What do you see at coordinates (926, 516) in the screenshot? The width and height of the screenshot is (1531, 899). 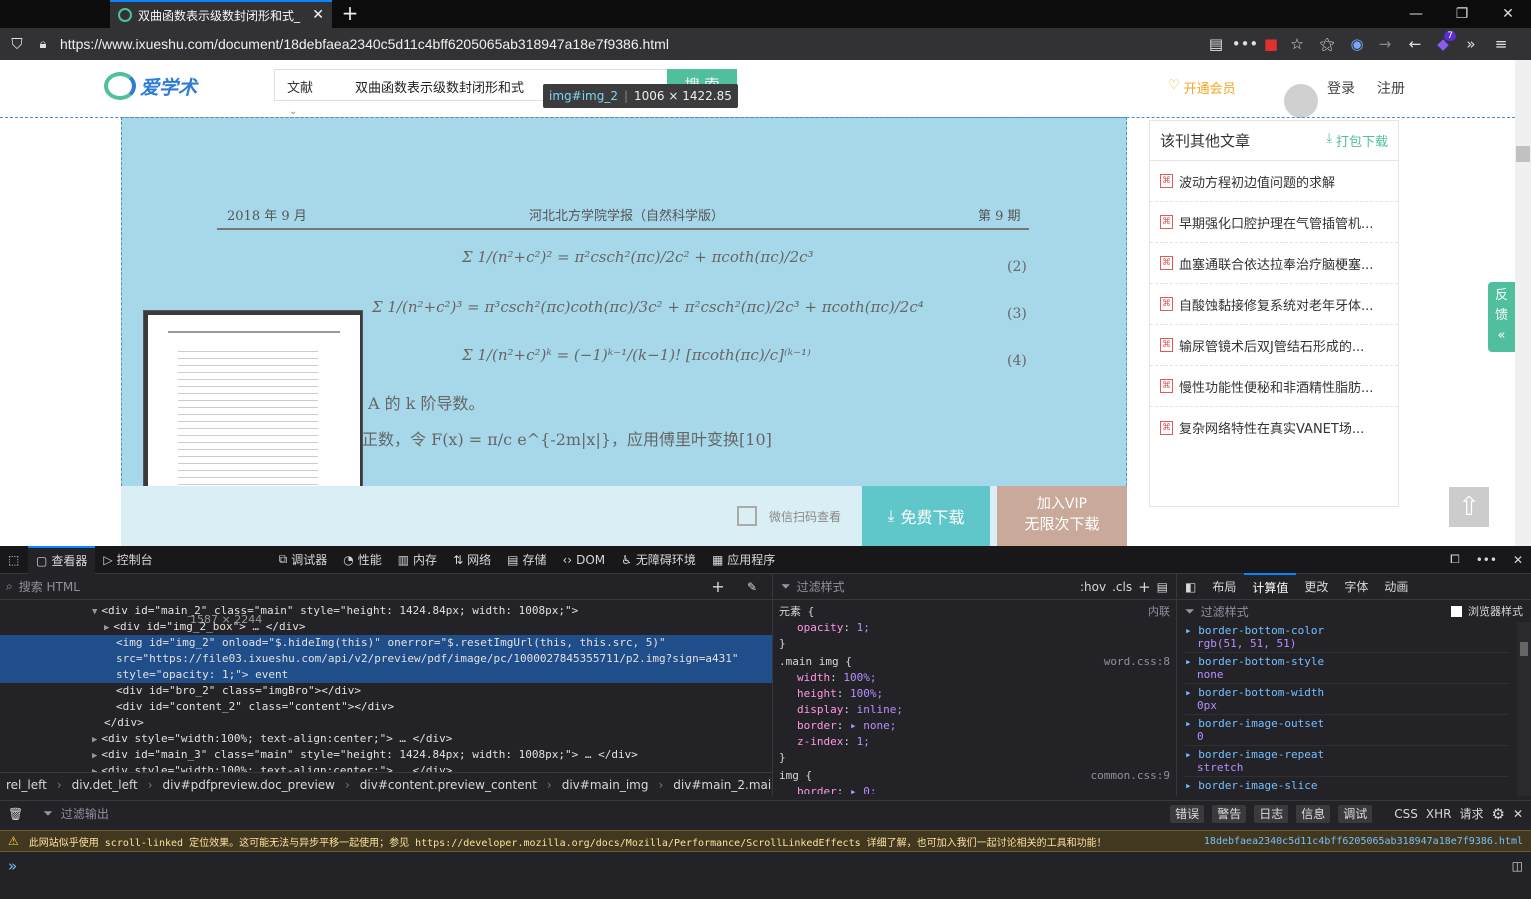 I see `free-download-button: ⤓ 免费下载` at bounding box center [926, 516].